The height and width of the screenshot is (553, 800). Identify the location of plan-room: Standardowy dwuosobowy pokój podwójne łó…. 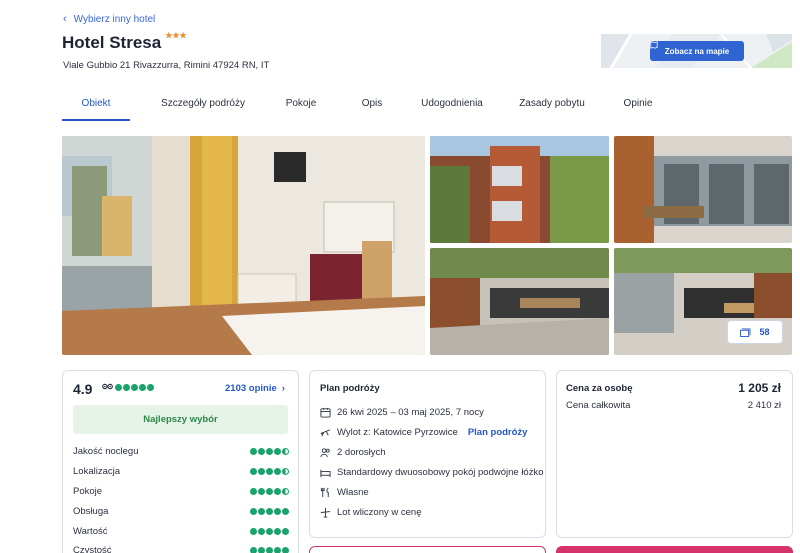
(440, 472).